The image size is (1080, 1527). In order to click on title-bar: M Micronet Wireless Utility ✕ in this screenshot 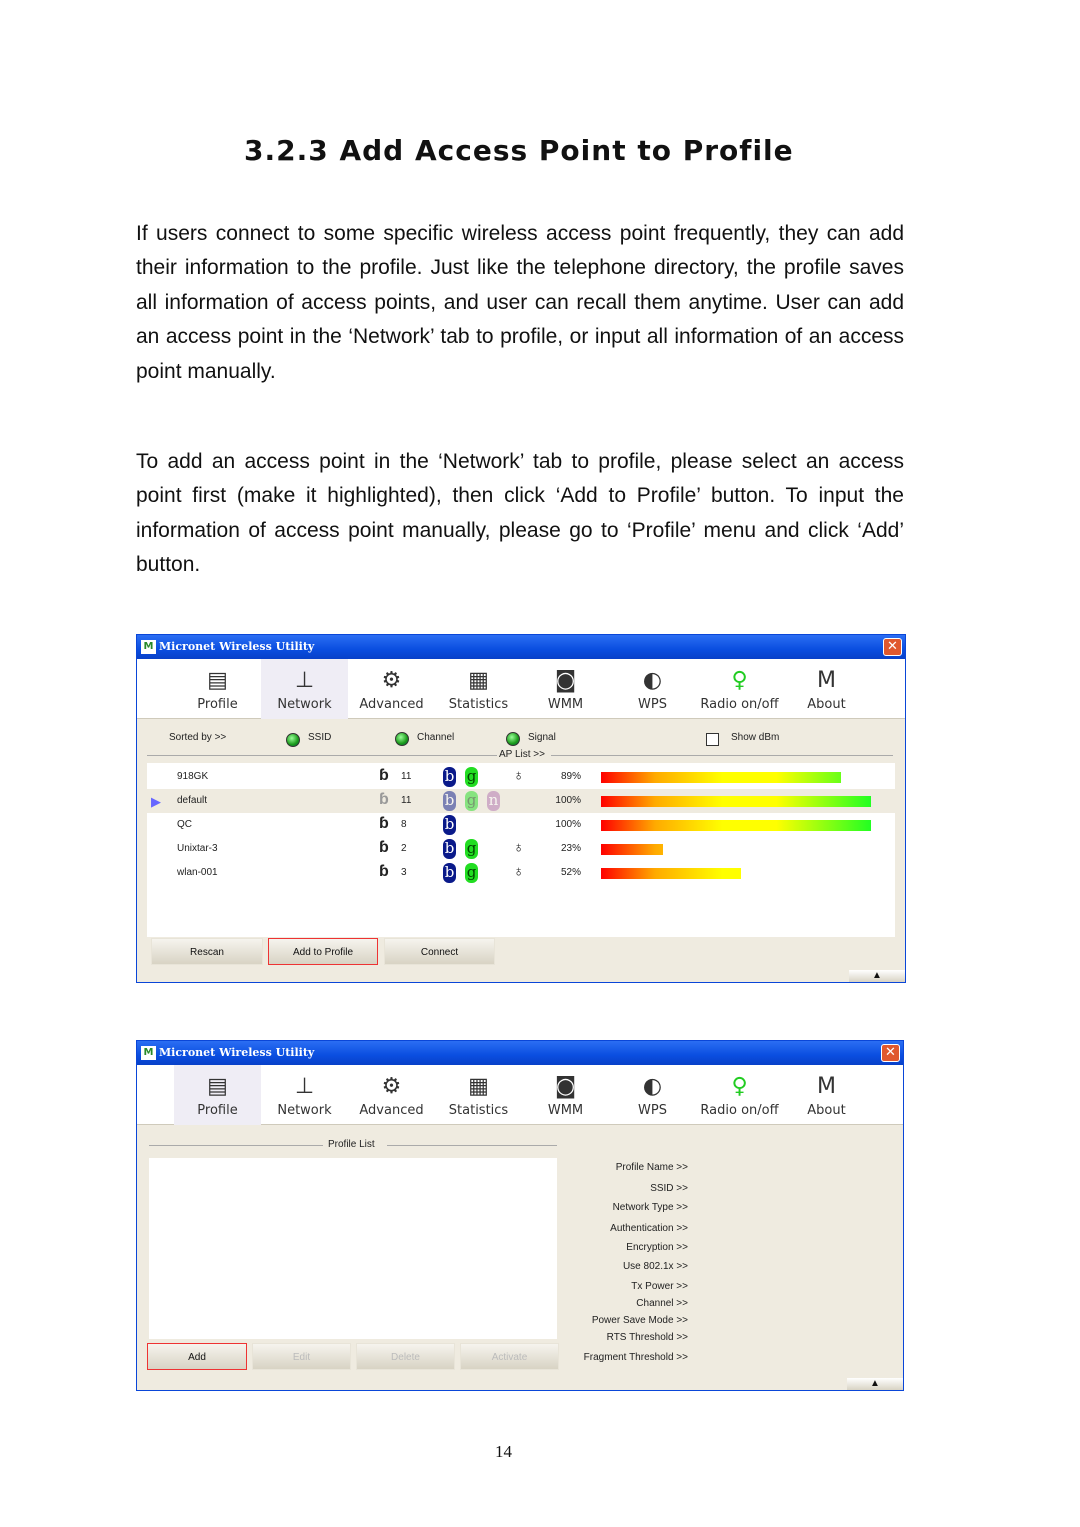, I will do `click(520, 1053)`.